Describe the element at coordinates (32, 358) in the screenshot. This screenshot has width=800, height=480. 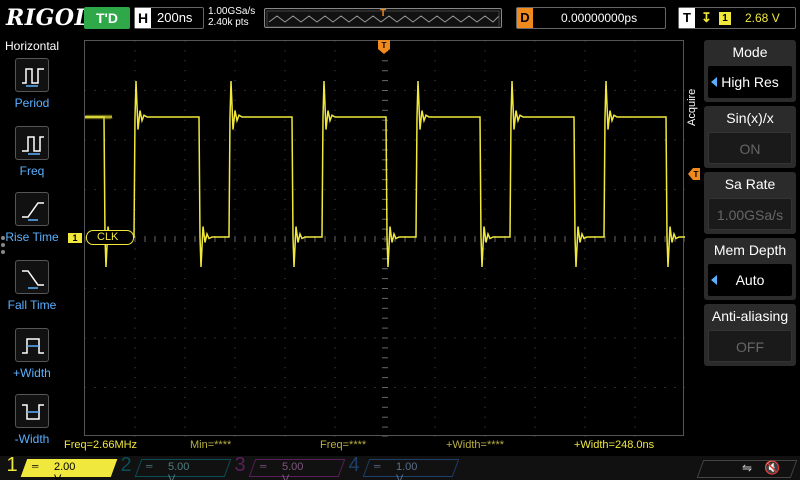
I see `menu-item-positive-width: +Width` at that location.